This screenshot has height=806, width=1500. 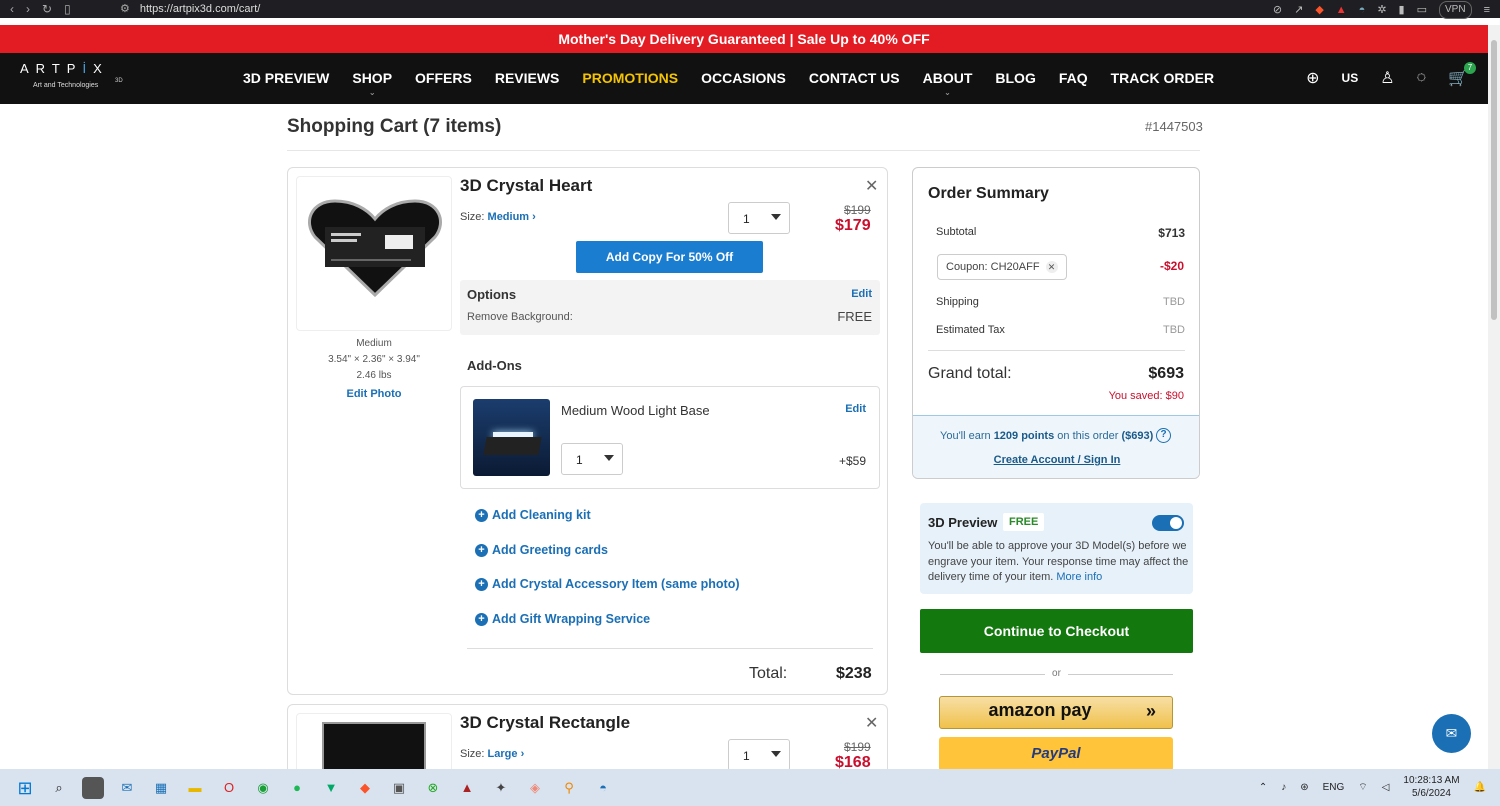 What do you see at coordinates (1387, 78) in the screenshot?
I see `user-icon: ♙` at bounding box center [1387, 78].